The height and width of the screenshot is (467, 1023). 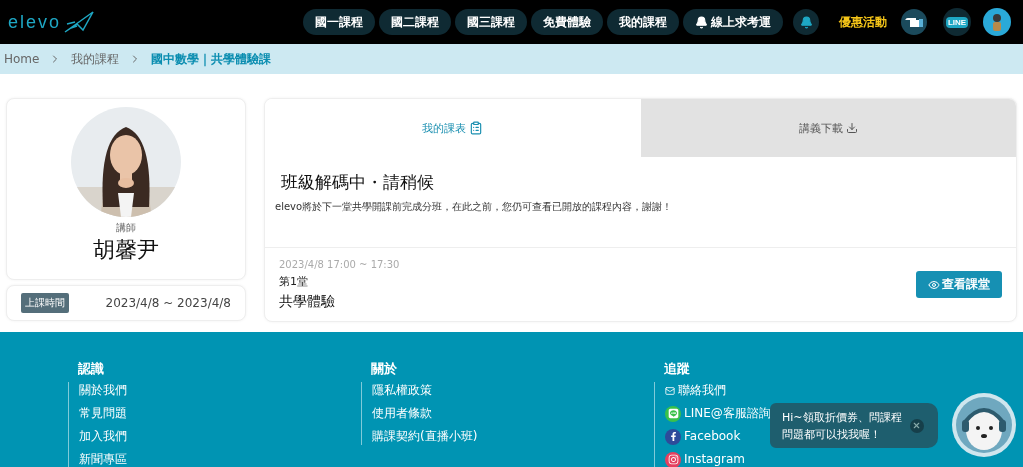 I want to click on footer-link: 加入我們, so click(x=103, y=436).